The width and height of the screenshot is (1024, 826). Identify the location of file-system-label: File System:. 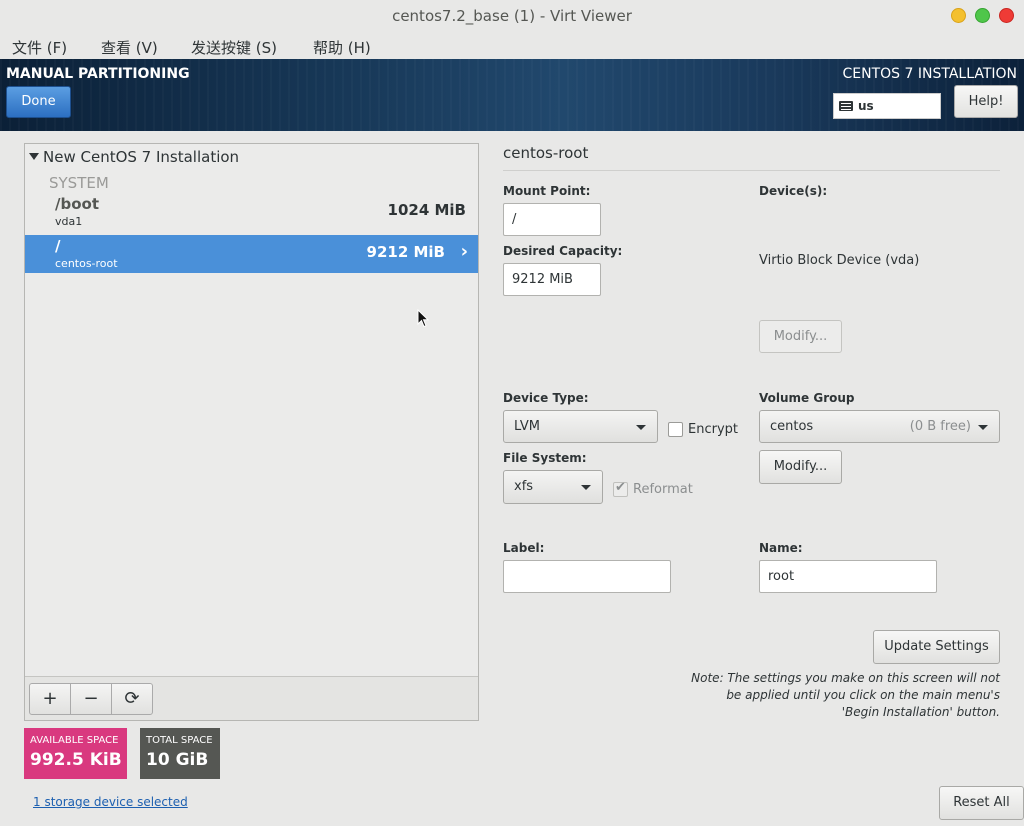
(545, 458).